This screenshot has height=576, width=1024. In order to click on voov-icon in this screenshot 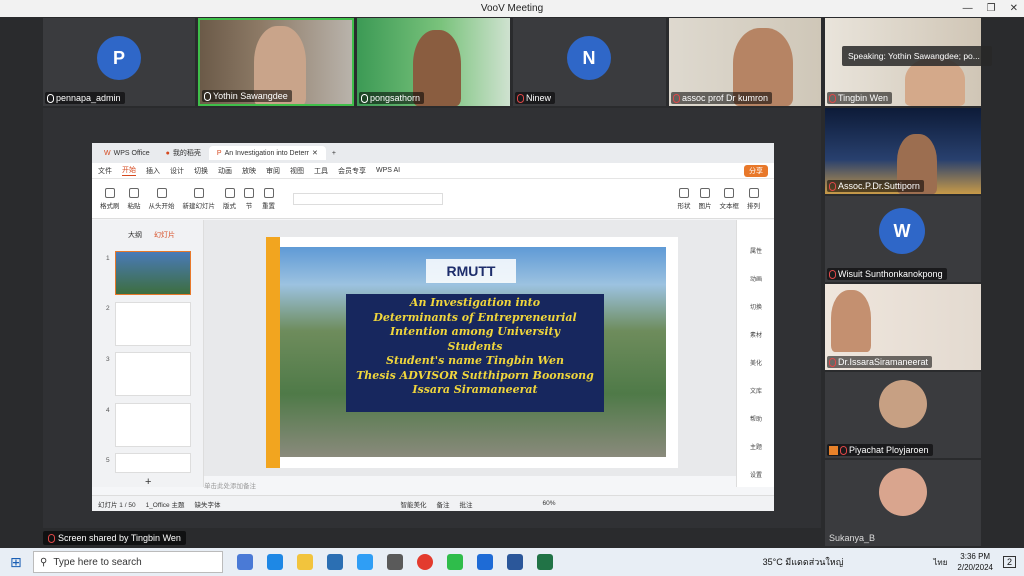, I will do `click(485, 562)`.